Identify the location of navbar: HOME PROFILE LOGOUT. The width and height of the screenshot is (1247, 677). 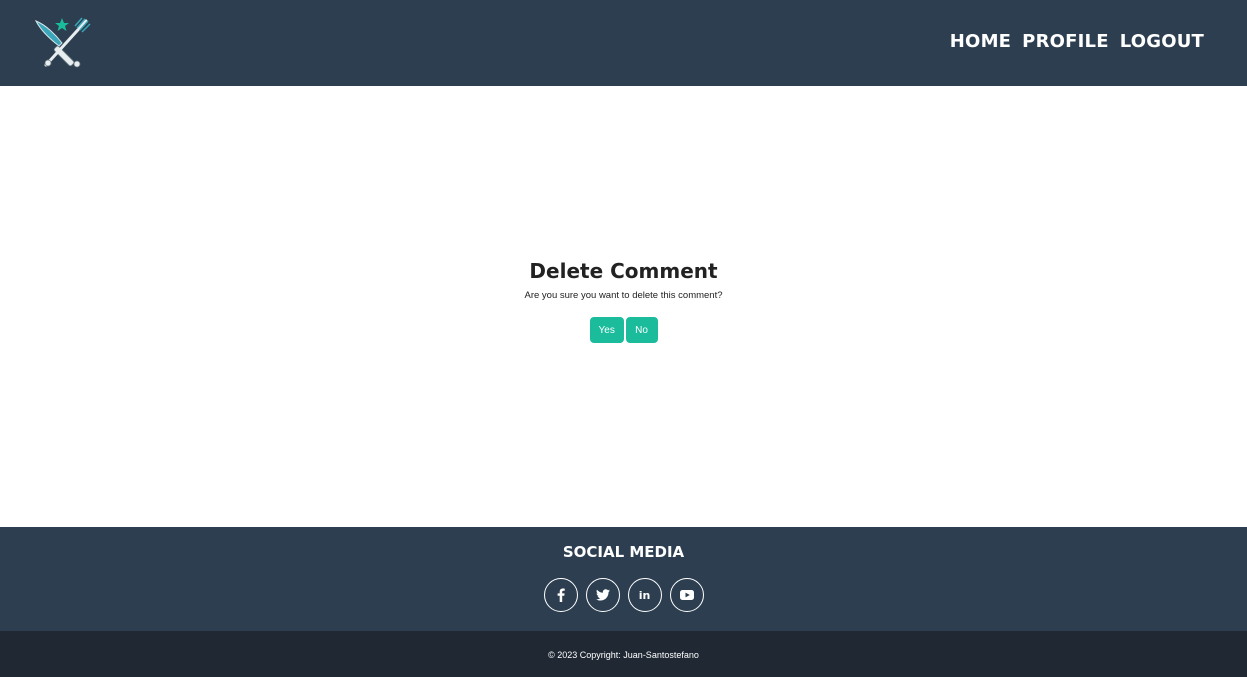
(623, 43).